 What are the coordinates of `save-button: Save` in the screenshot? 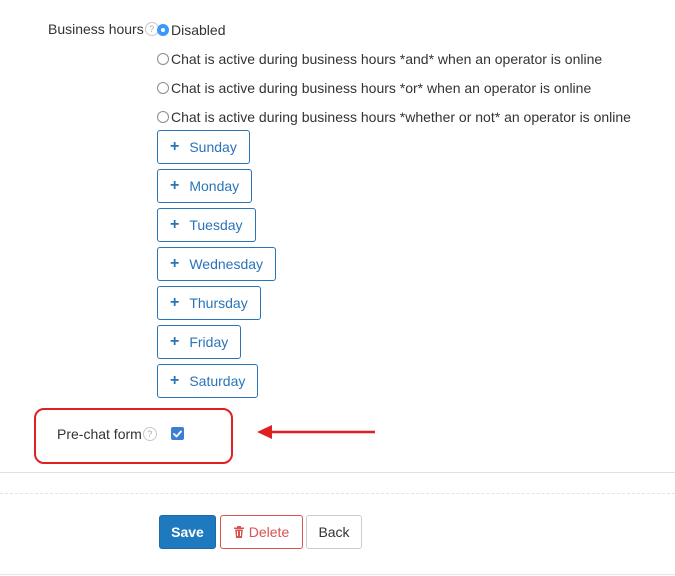 It's located at (187, 532).